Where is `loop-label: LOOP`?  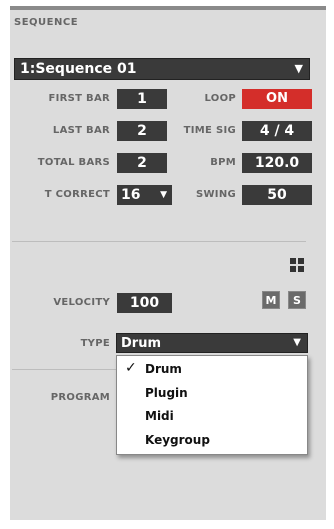 loop-label: LOOP is located at coordinates (220, 98).